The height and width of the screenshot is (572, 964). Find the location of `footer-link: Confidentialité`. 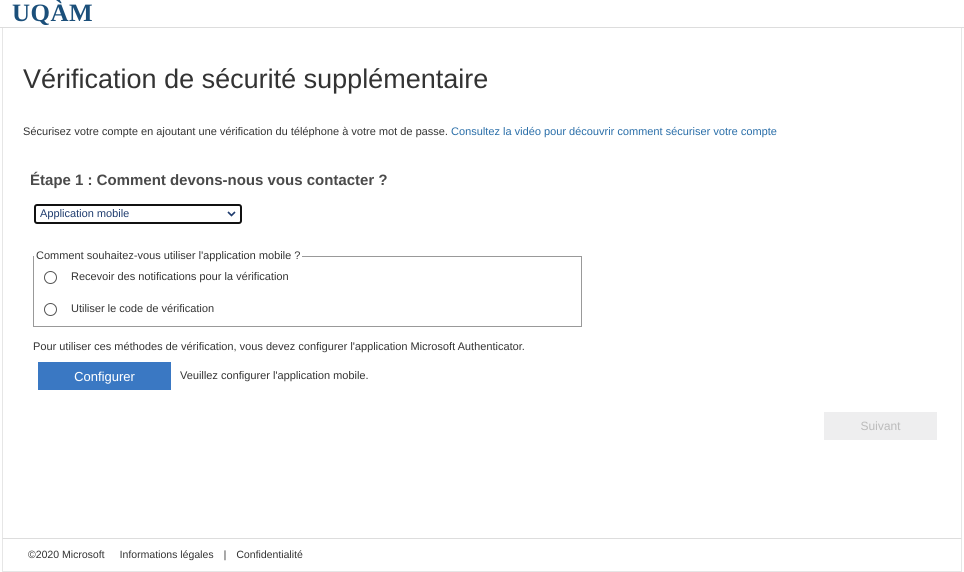

footer-link: Confidentialité is located at coordinates (269, 555).